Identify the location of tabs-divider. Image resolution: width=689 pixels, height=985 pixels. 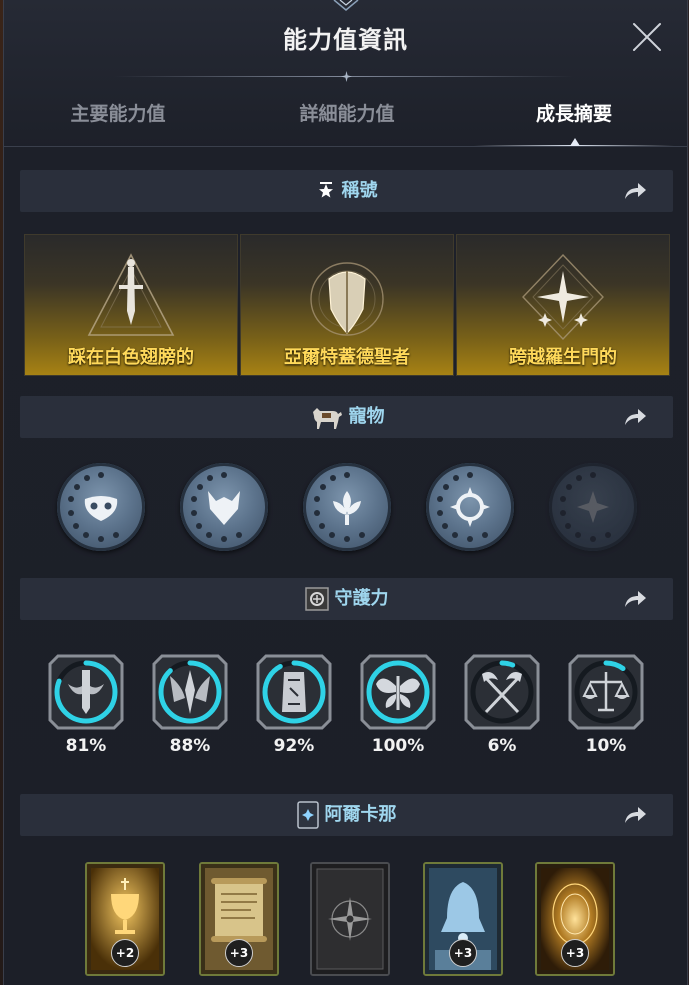
(345, 146).